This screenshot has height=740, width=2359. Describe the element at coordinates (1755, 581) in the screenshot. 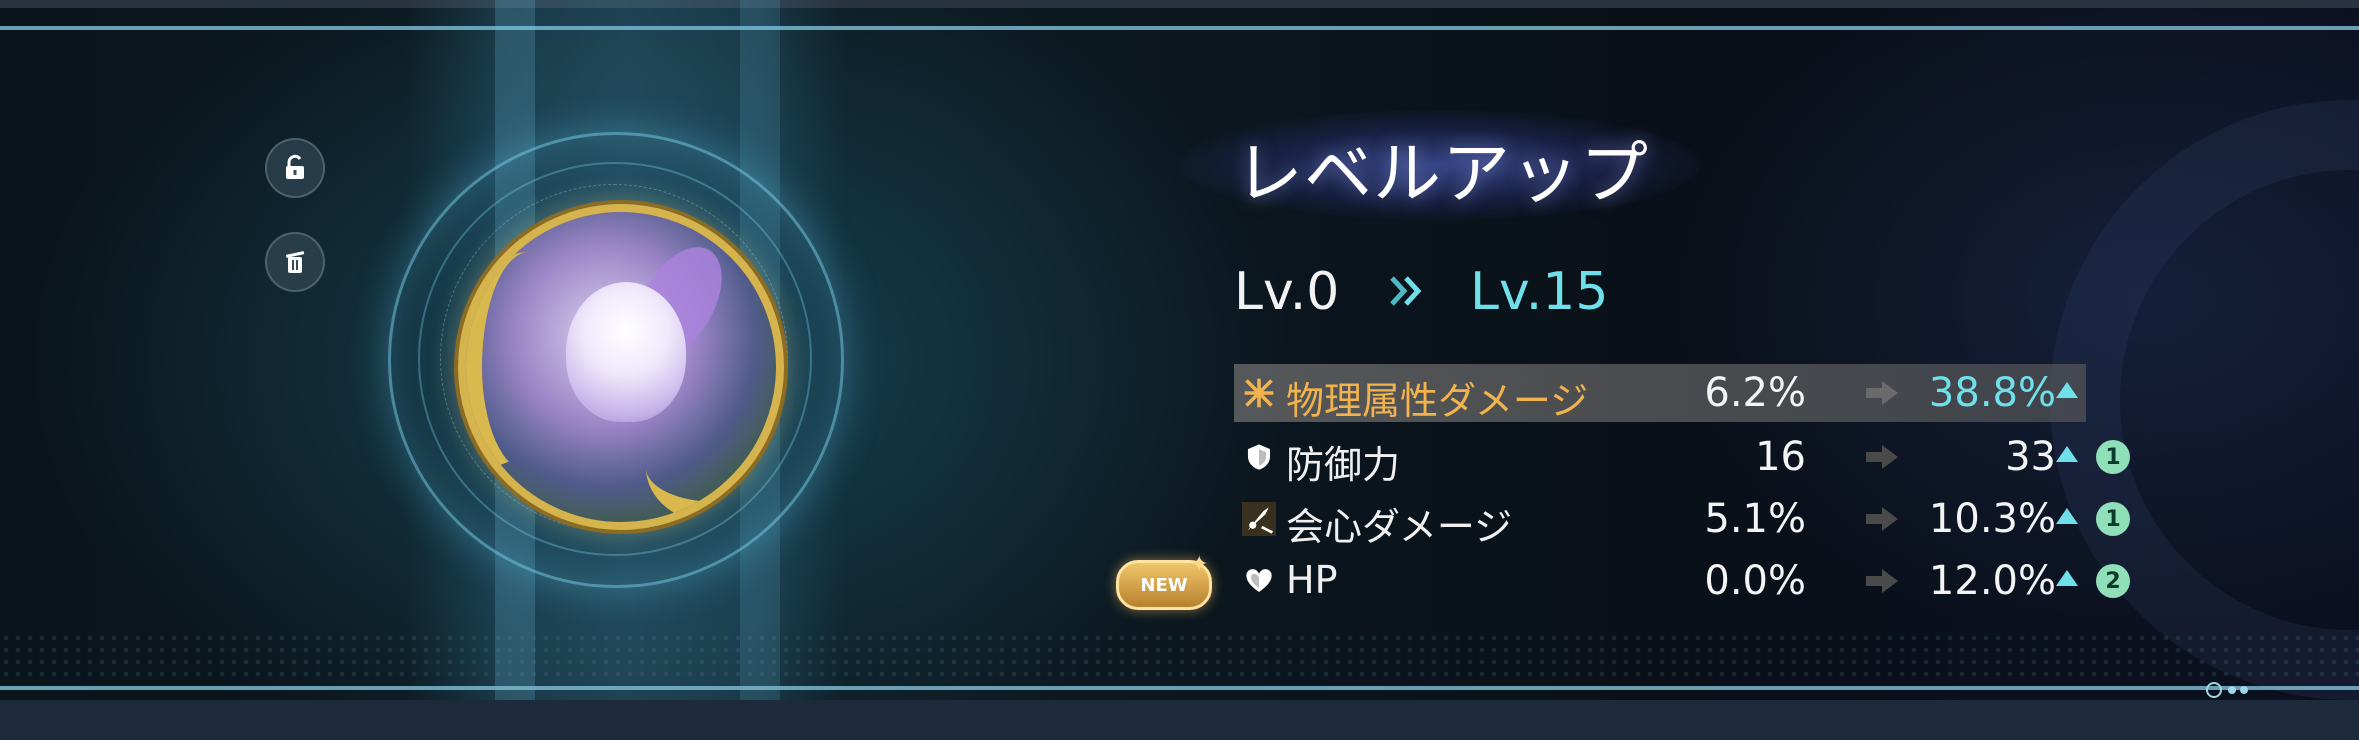

I see `stat-old-value: 0.0%` at that location.